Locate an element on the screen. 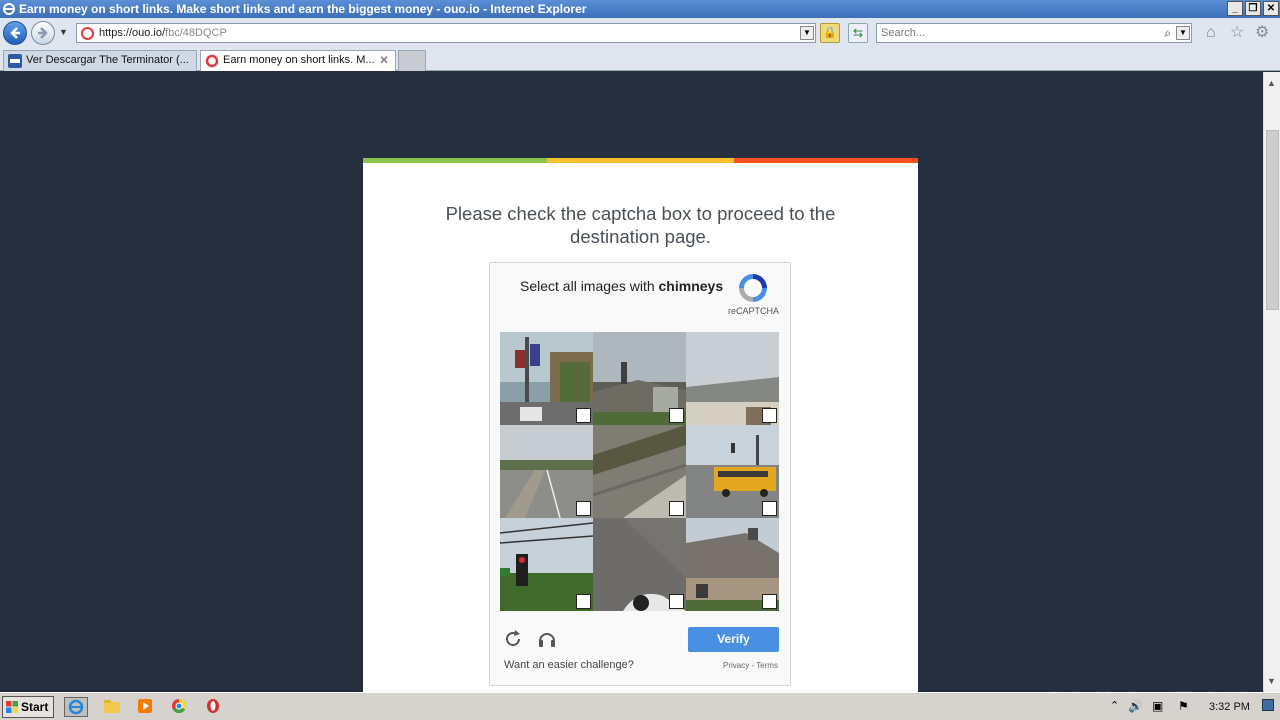 The height and width of the screenshot is (720, 1280). taskbar-clock: 3:32 PM is located at coordinates (1229, 707).